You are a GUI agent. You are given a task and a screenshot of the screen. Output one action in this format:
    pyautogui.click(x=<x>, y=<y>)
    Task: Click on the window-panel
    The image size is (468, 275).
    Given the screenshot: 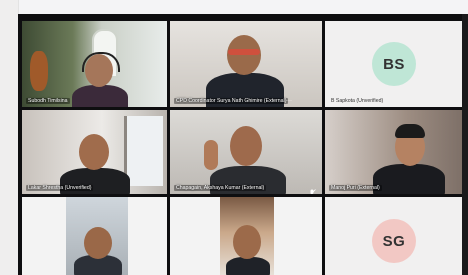 What is the action you would take?
    pyautogui.click(x=143, y=151)
    